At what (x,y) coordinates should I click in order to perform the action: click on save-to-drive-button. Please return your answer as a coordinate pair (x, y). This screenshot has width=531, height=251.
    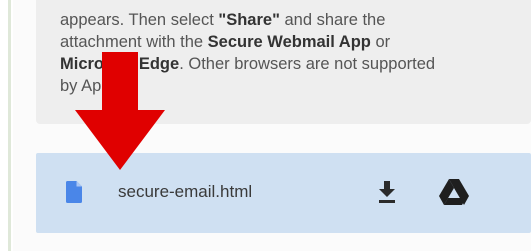
    Looking at the image, I should click on (454, 192).